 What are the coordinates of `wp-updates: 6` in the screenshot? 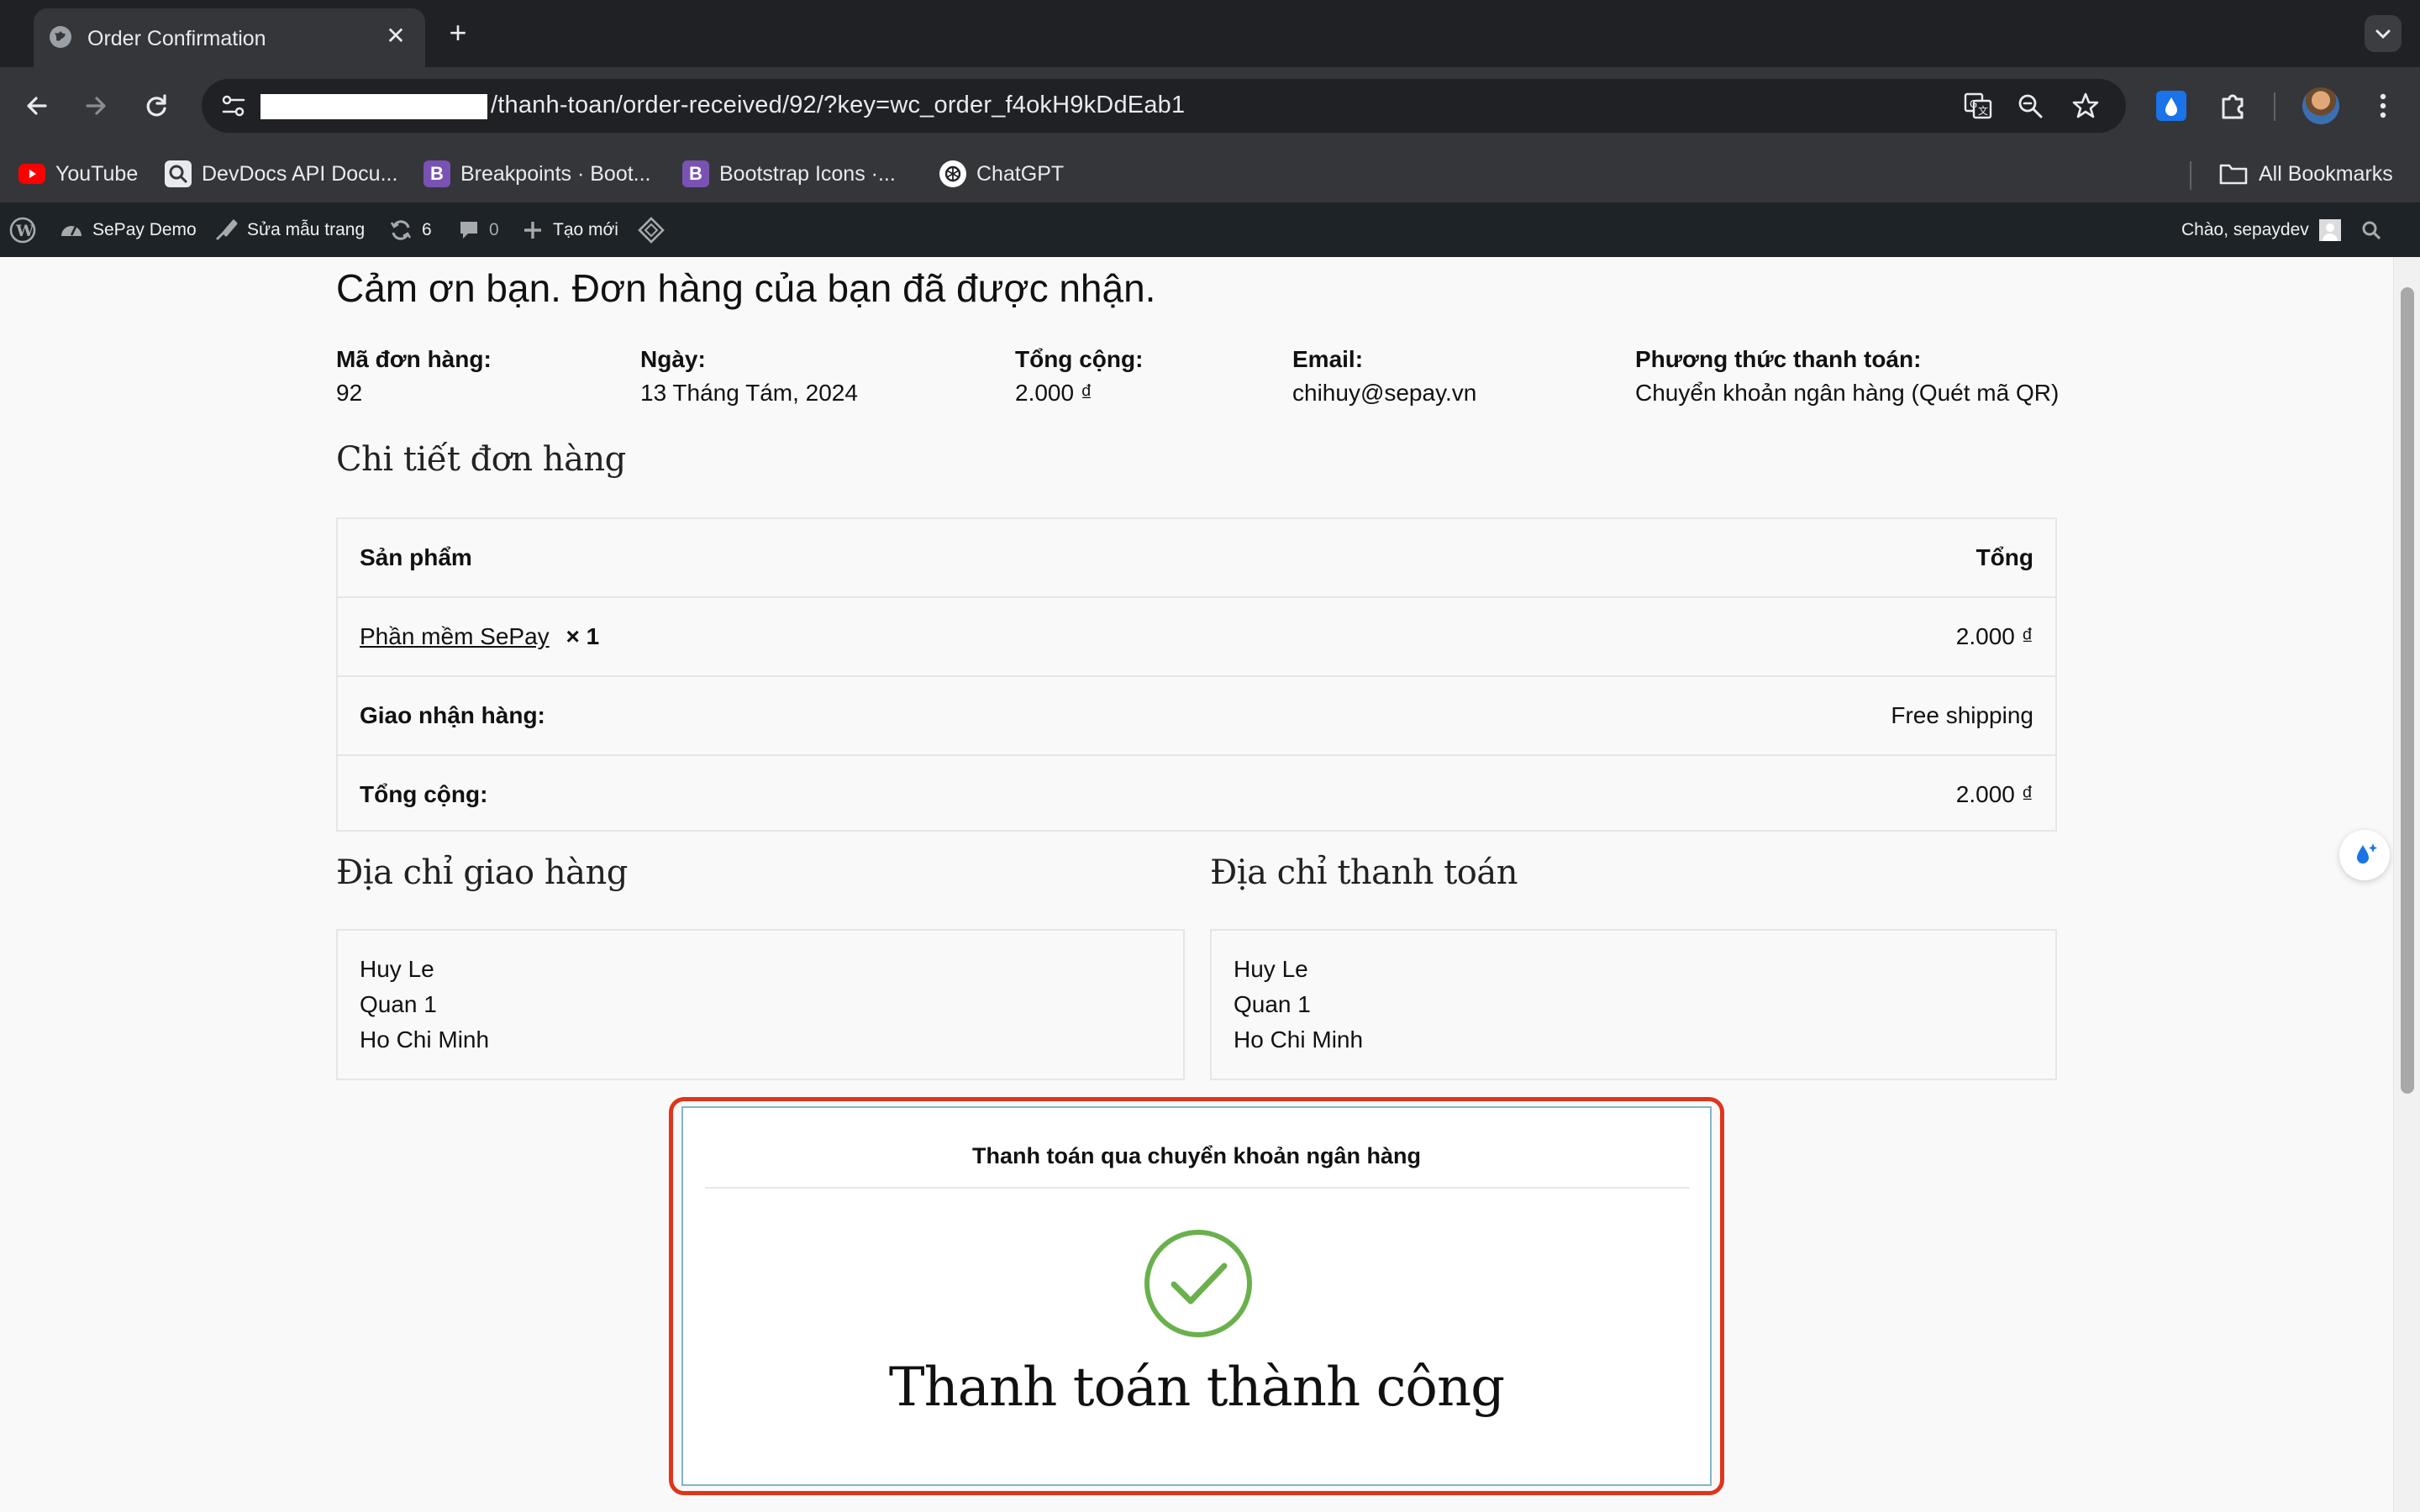 It's located at (410, 230).